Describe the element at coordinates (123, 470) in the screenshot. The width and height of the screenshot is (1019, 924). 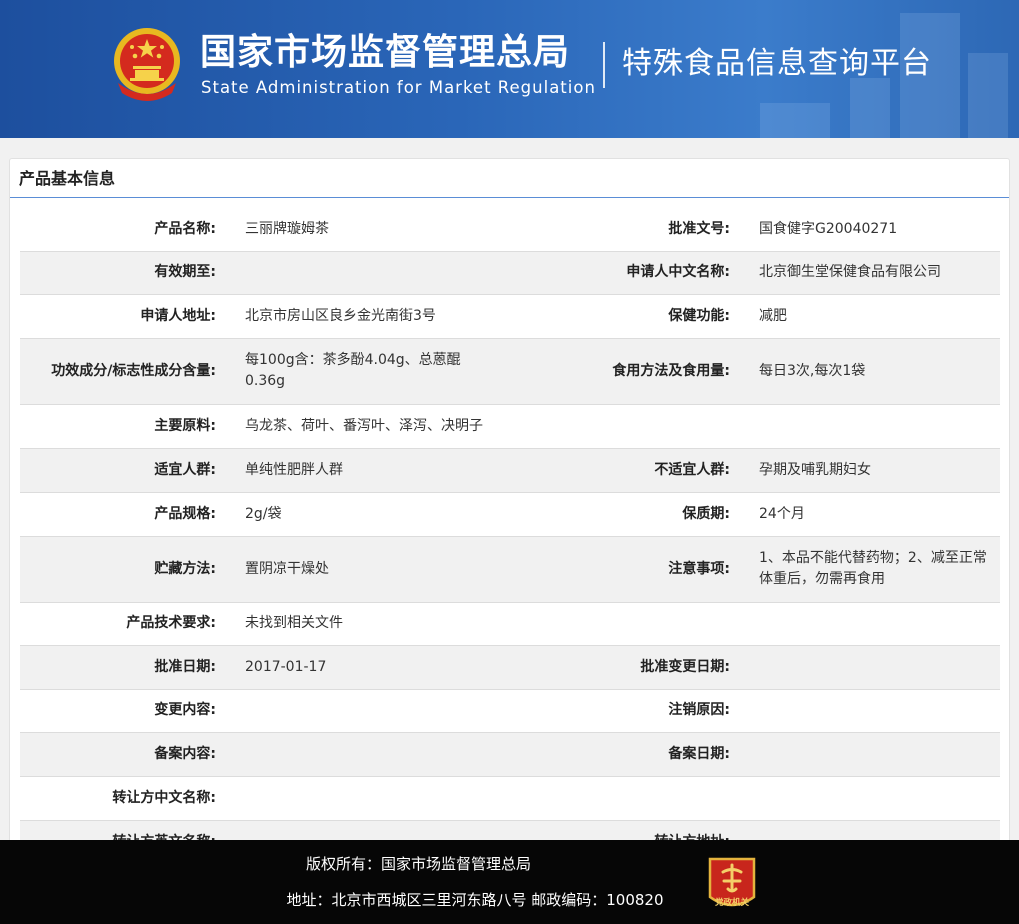
I see `row-label: 适宜人群:` at that location.